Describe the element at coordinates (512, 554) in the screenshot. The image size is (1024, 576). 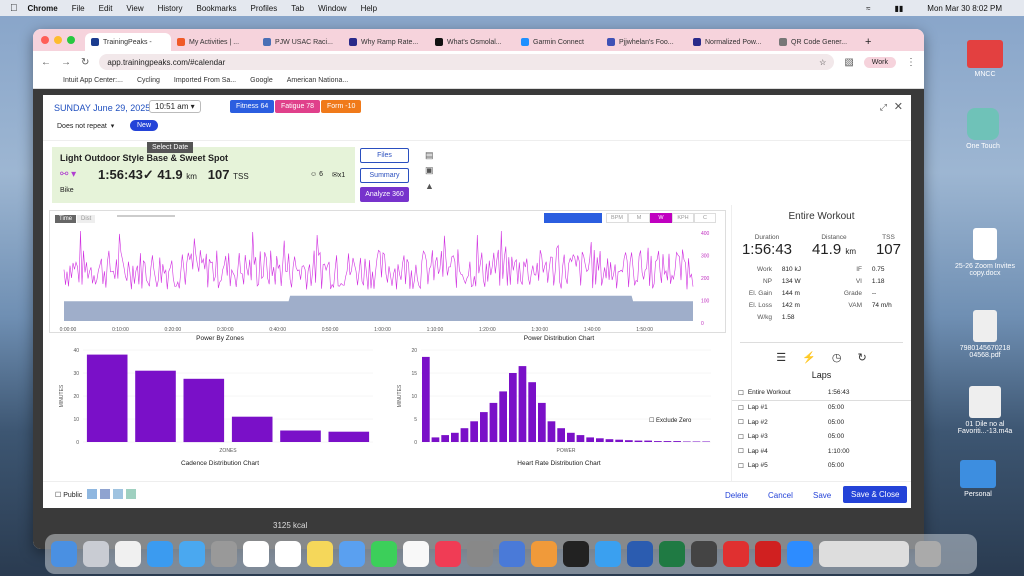
I see `preview-icon` at that location.